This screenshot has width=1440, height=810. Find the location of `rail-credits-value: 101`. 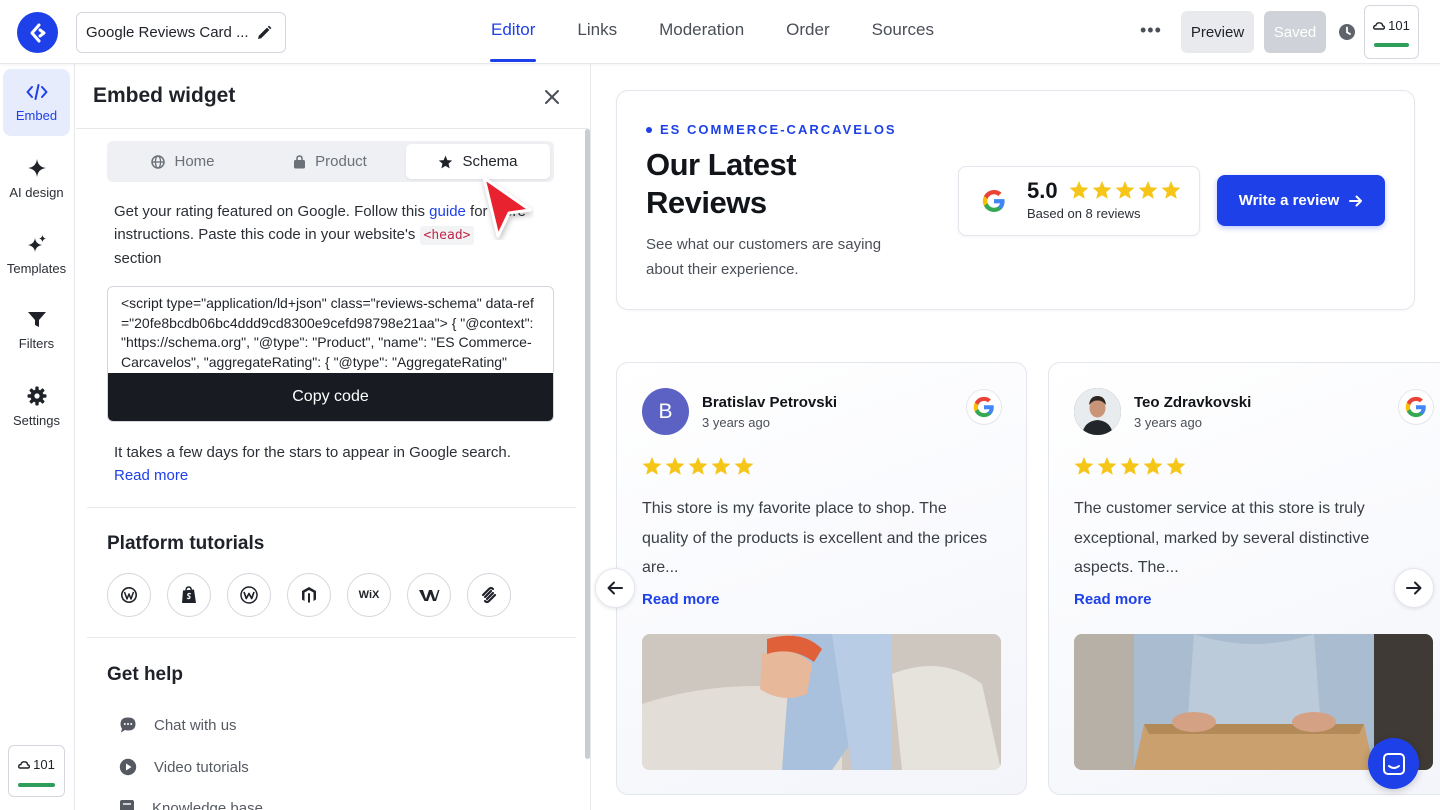

rail-credits-value: 101 is located at coordinates (44, 764).